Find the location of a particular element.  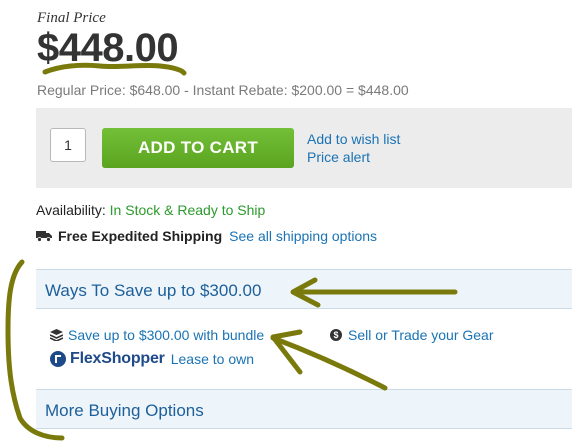

cart-secondary-links: Add to wish list Price alert is located at coordinates (353, 148).